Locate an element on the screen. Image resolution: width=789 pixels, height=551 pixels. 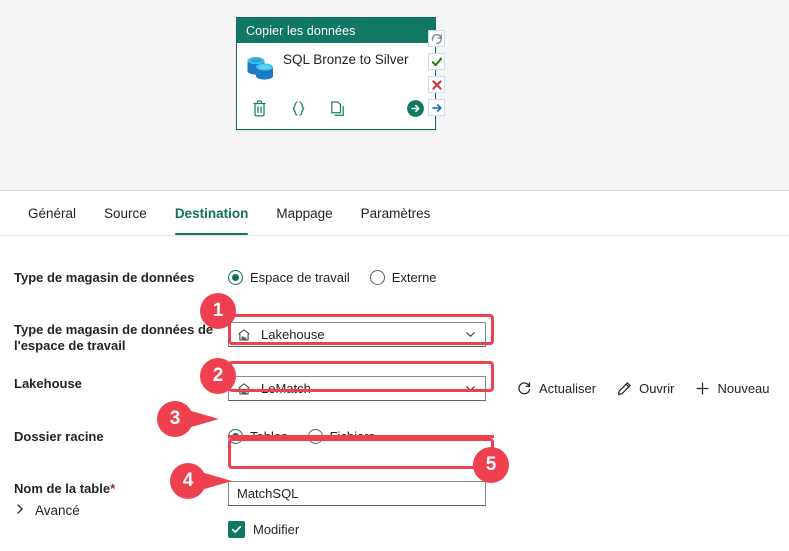
root-folder-files-radio: Fichiers is located at coordinates (341, 436).